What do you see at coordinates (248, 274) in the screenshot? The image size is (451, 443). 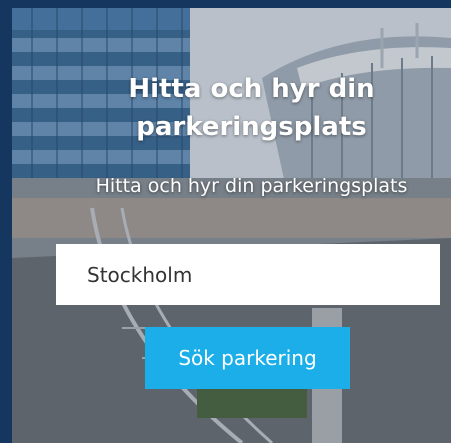 I see `location-search-input` at bounding box center [248, 274].